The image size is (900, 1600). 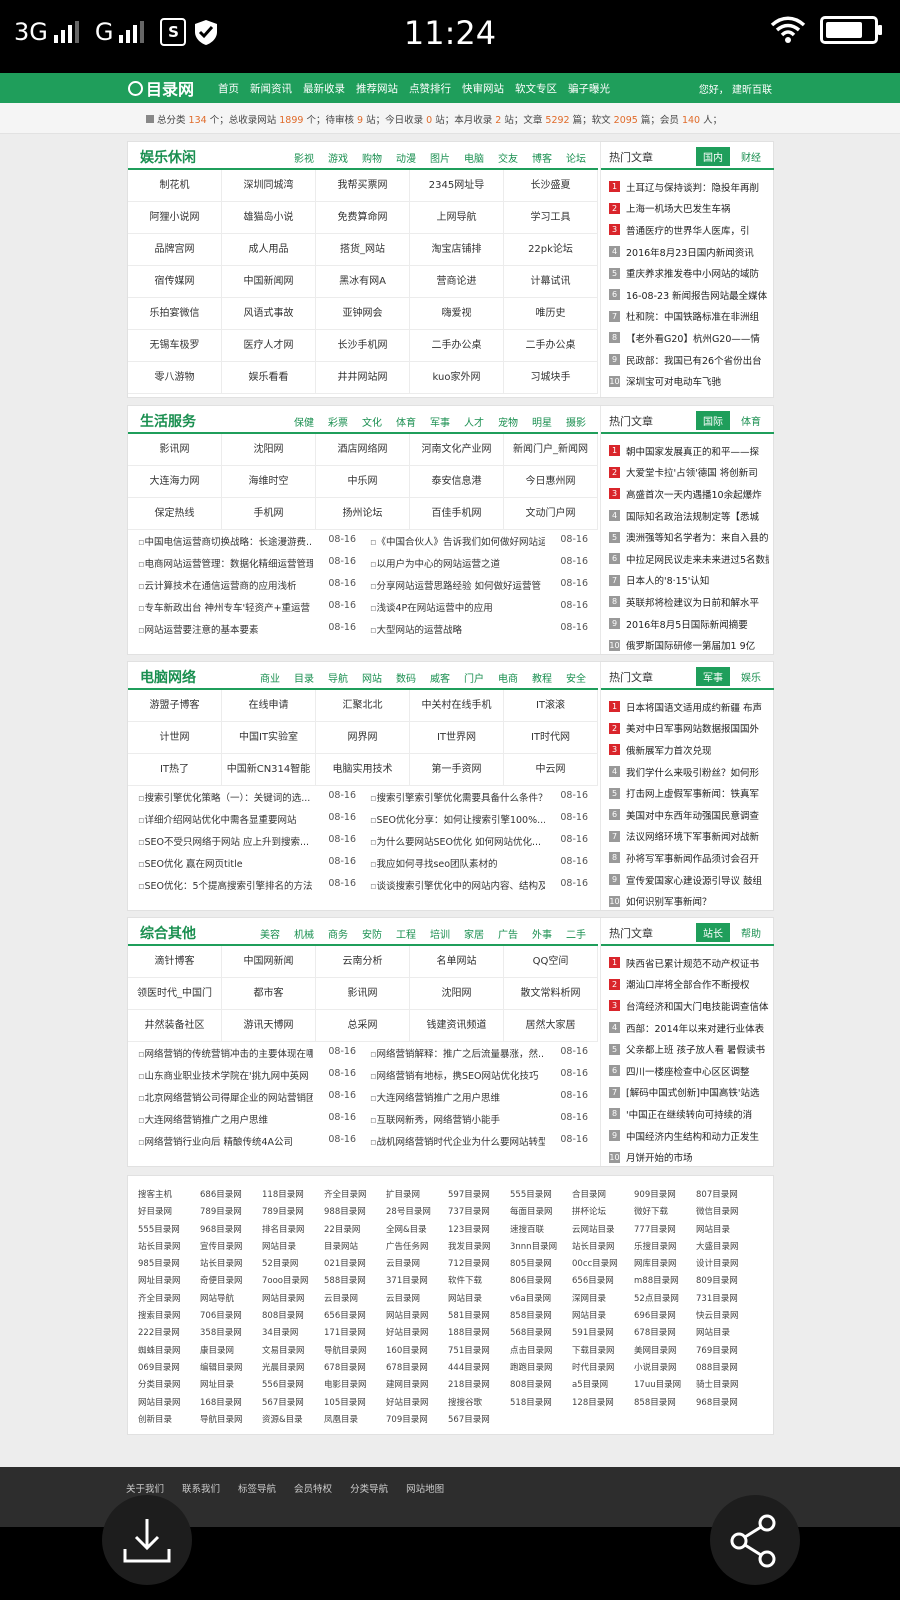 I want to click on site-link: 河南文化产业网, so click(x=457, y=450).